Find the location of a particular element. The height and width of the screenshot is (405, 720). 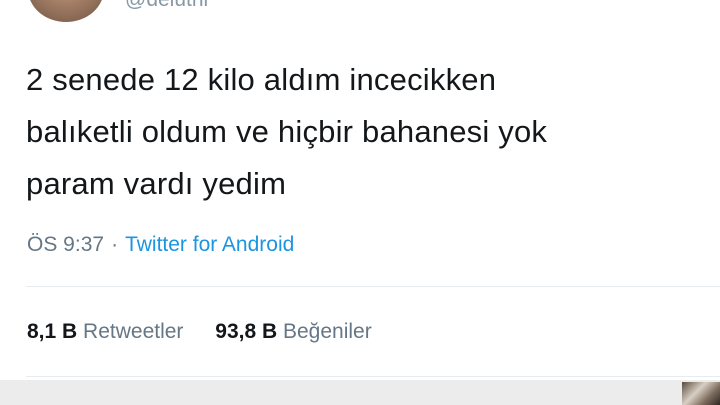

bottom-bar is located at coordinates (360, 392).